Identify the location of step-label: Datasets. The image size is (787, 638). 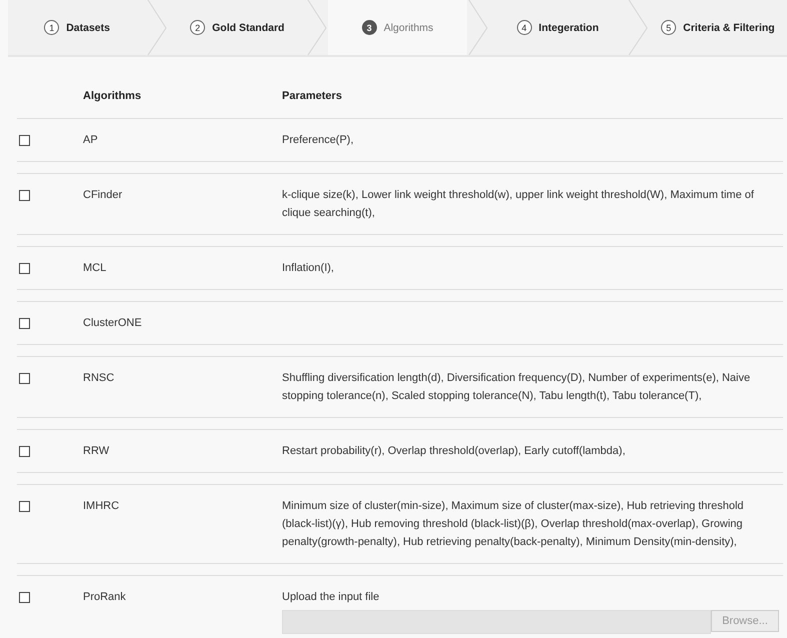
(88, 28).